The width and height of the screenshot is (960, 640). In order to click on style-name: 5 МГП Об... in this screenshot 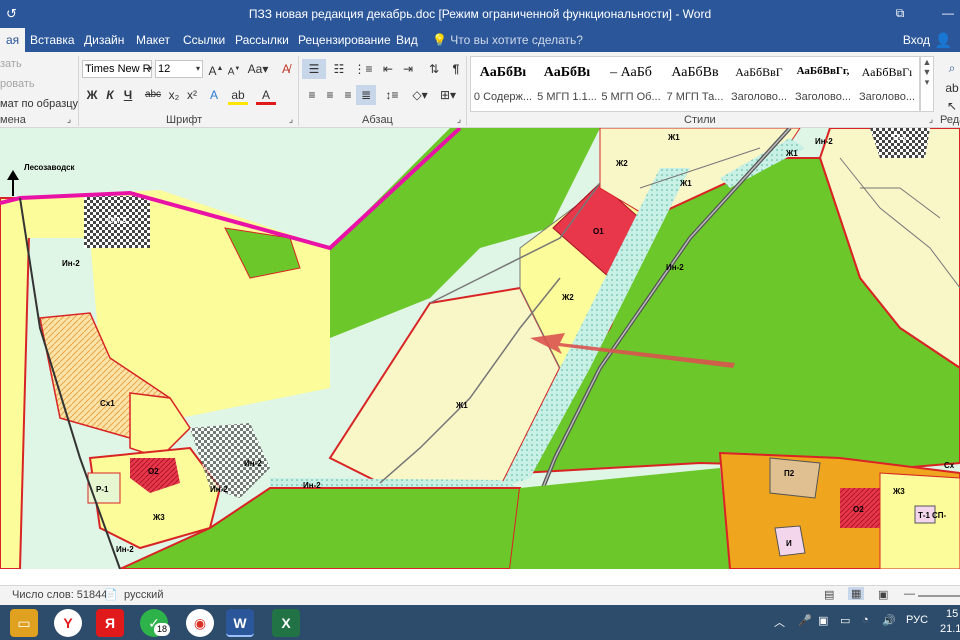, I will do `click(631, 97)`.